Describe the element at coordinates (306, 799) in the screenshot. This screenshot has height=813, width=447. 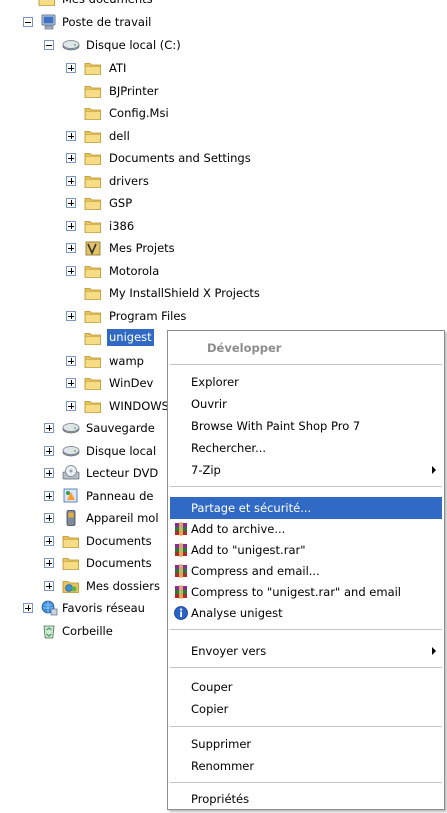
I see `menu-item-proprietes: Propriétés` at that location.